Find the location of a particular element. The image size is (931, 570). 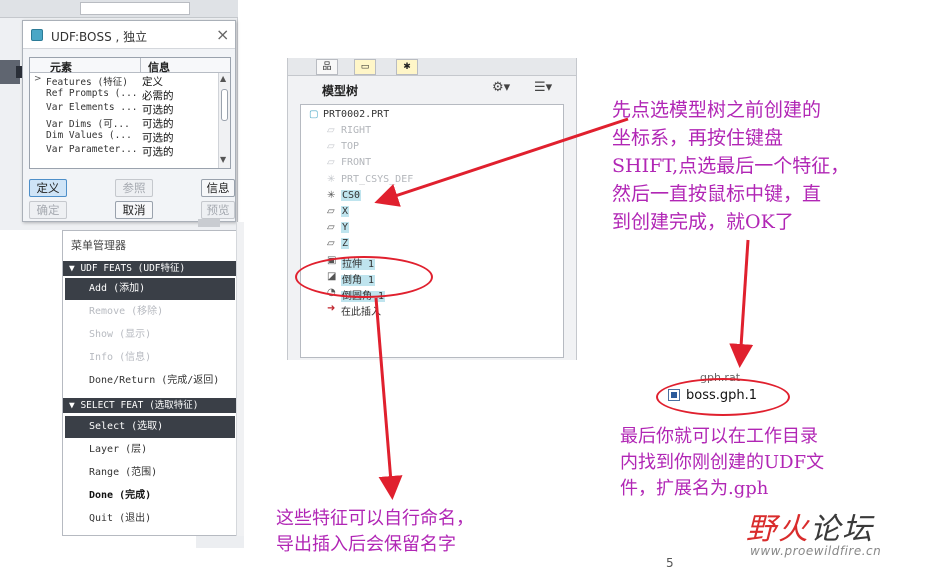

tree-node: Z is located at coordinates (345, 244).